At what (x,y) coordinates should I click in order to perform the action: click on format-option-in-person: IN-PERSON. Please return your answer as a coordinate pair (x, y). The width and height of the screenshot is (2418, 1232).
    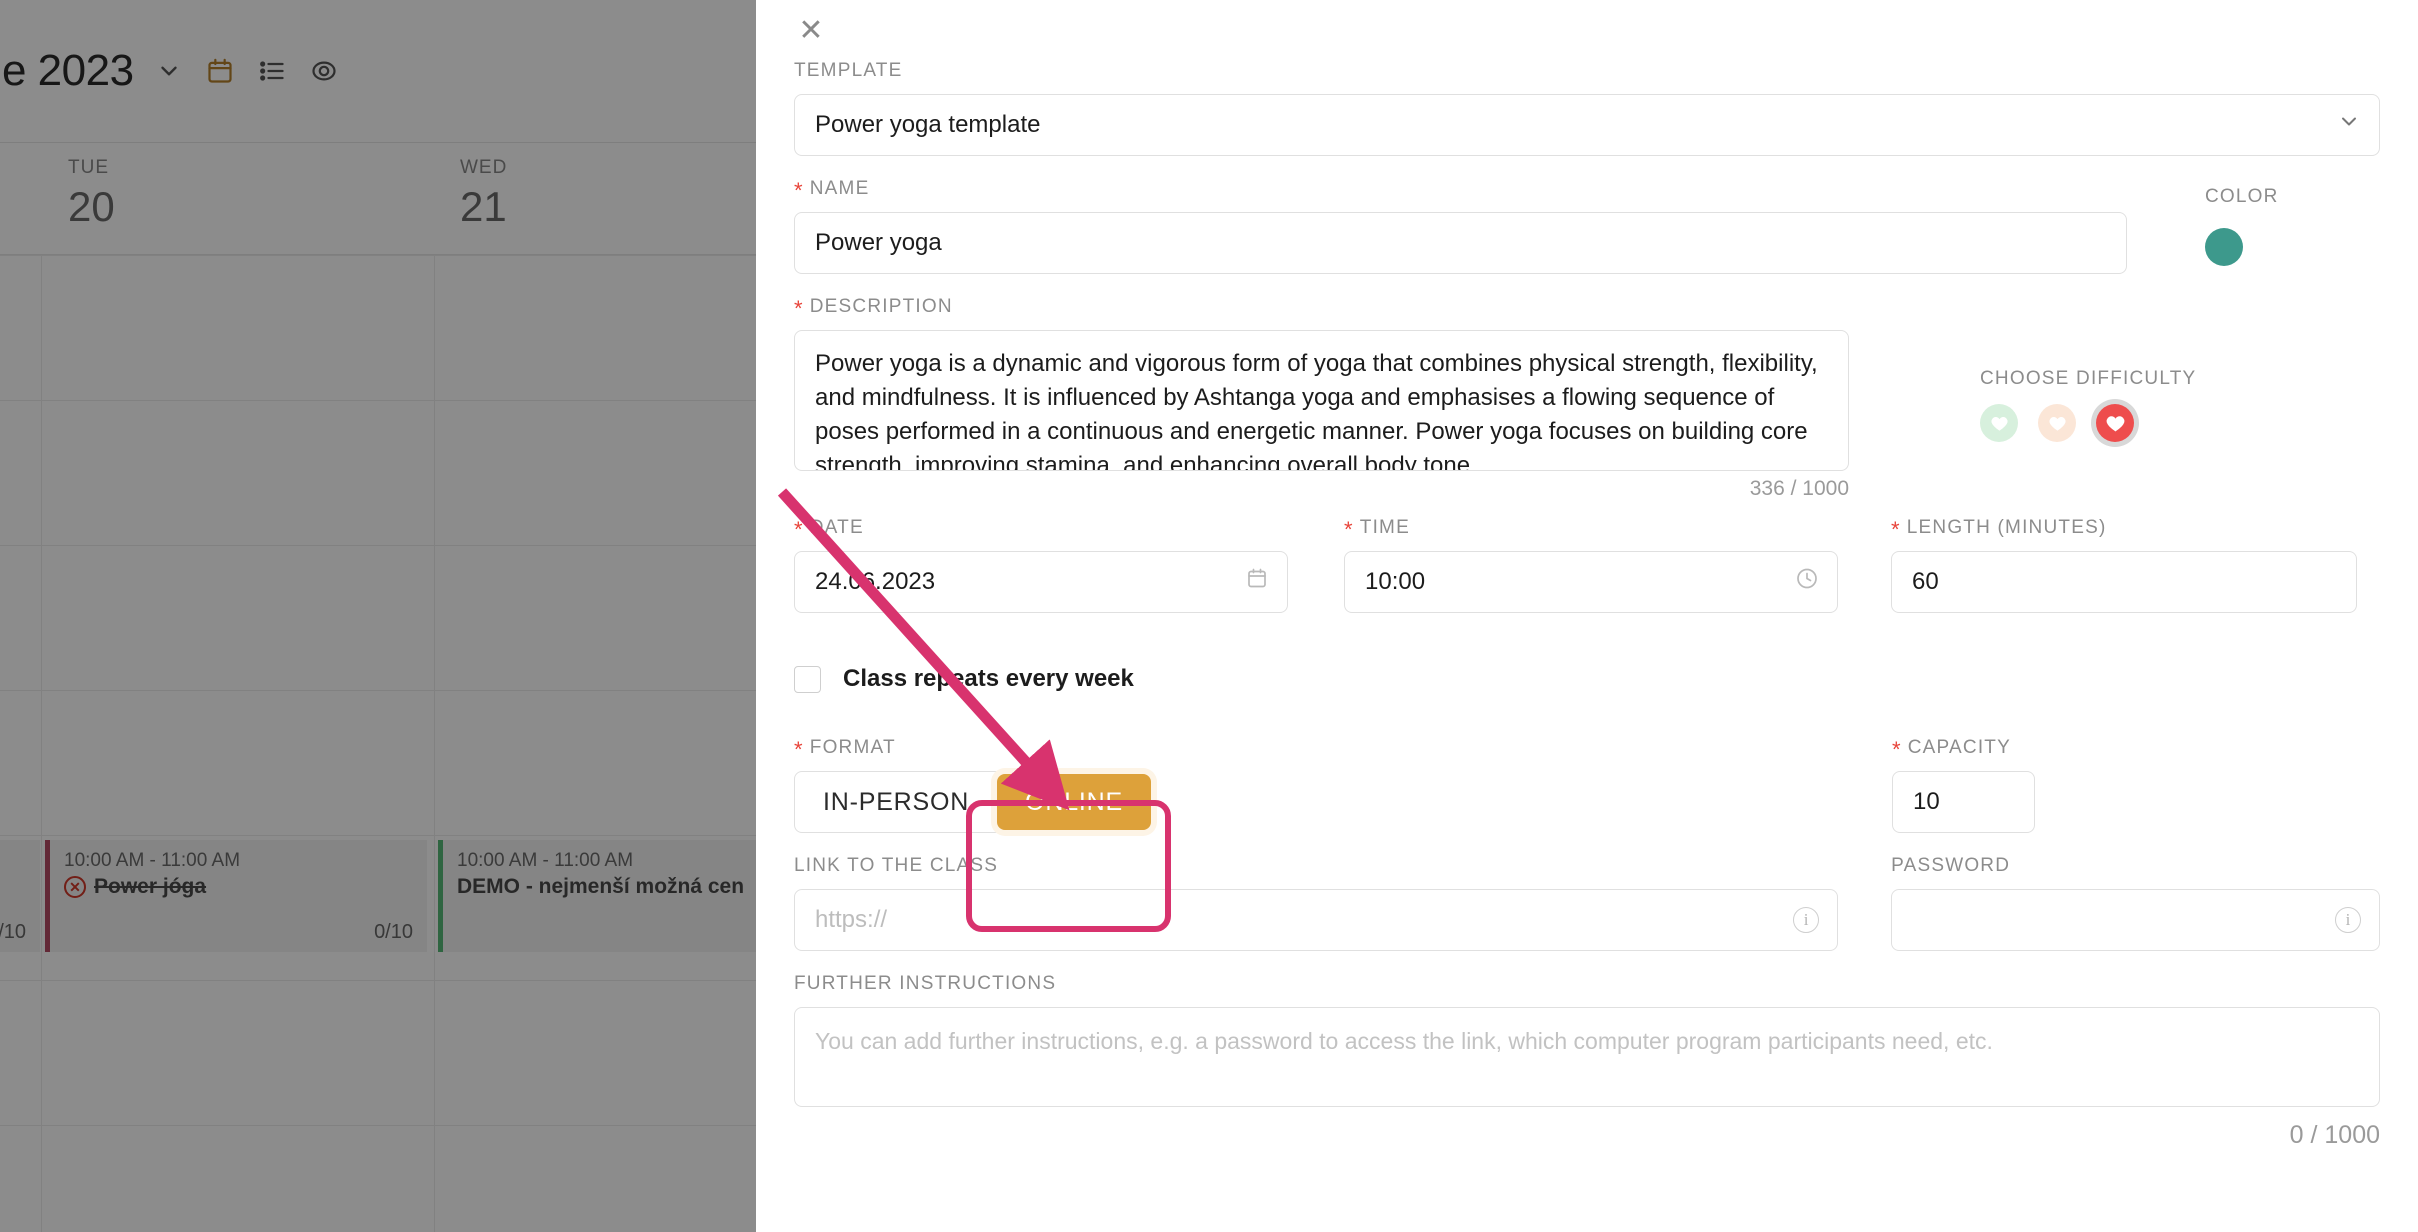
    Looking at the image, I should click on (896, 802).